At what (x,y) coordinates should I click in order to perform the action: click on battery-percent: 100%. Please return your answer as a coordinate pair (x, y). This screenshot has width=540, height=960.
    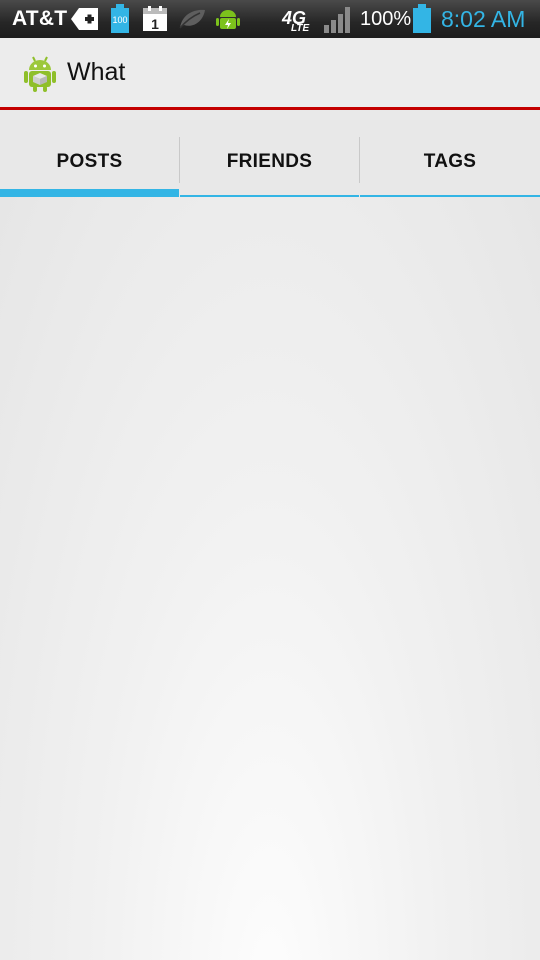
    Looking at the image, I should click on (386, 19).